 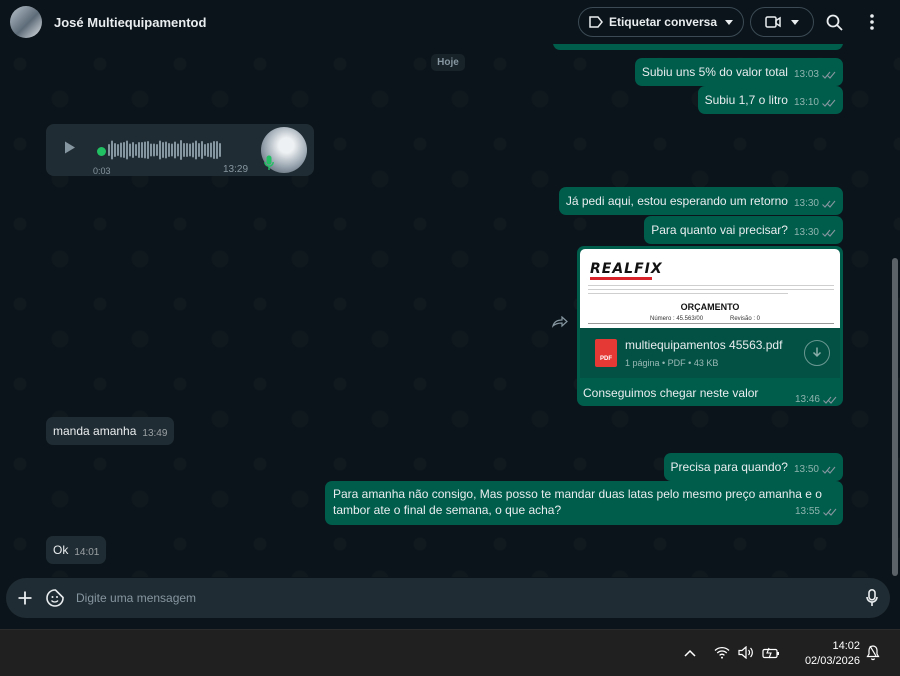 What do you see at coordinates (782, 22) in the screenshot?
I see `video-call-button` at bounding box center [782, 22].